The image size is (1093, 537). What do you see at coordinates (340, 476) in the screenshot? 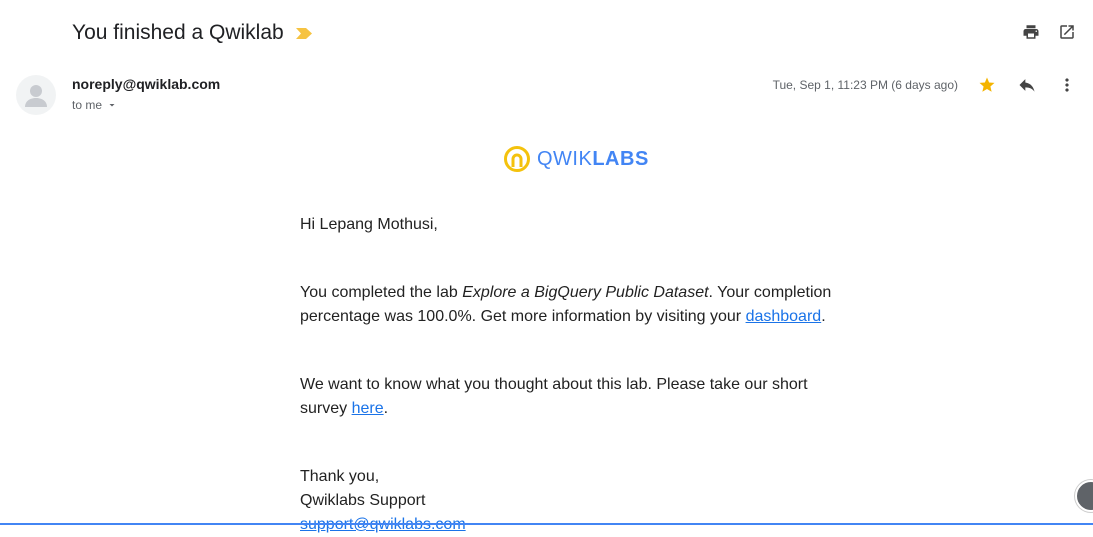
I see `closing: Thank you,` at bounding box center [340, 476].